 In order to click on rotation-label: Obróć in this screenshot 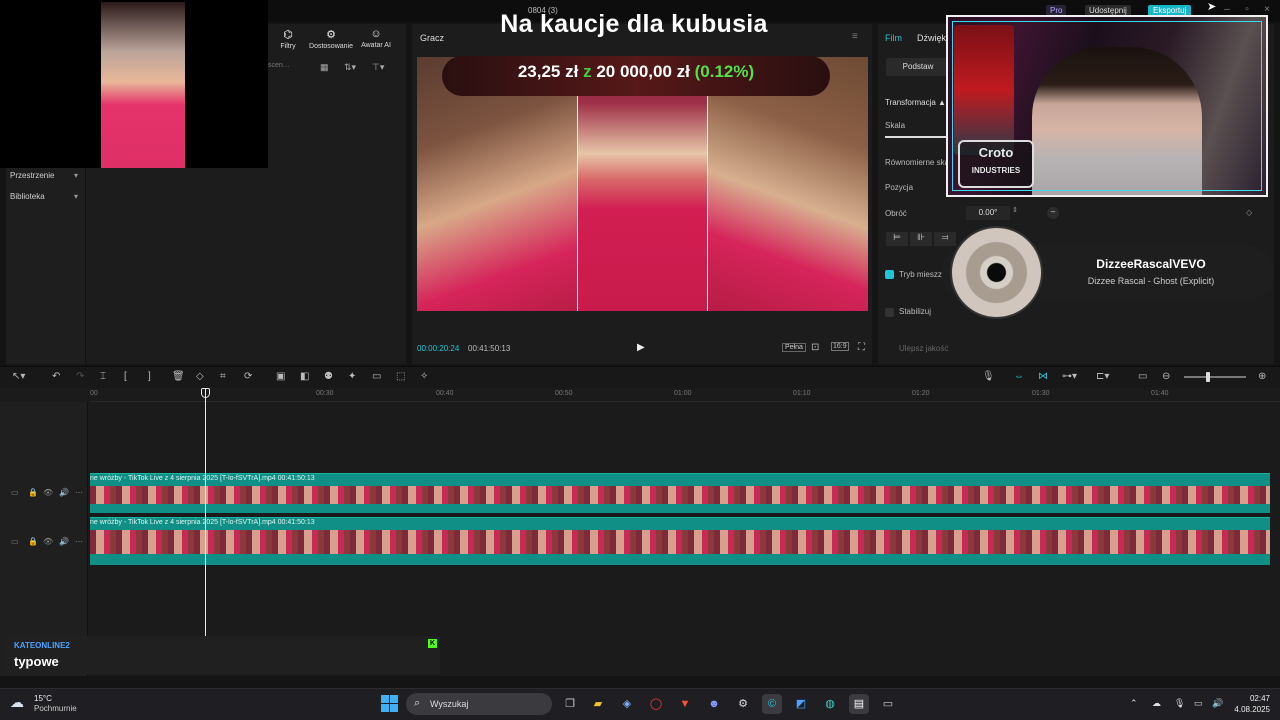, I will do `click(896, 213)`.